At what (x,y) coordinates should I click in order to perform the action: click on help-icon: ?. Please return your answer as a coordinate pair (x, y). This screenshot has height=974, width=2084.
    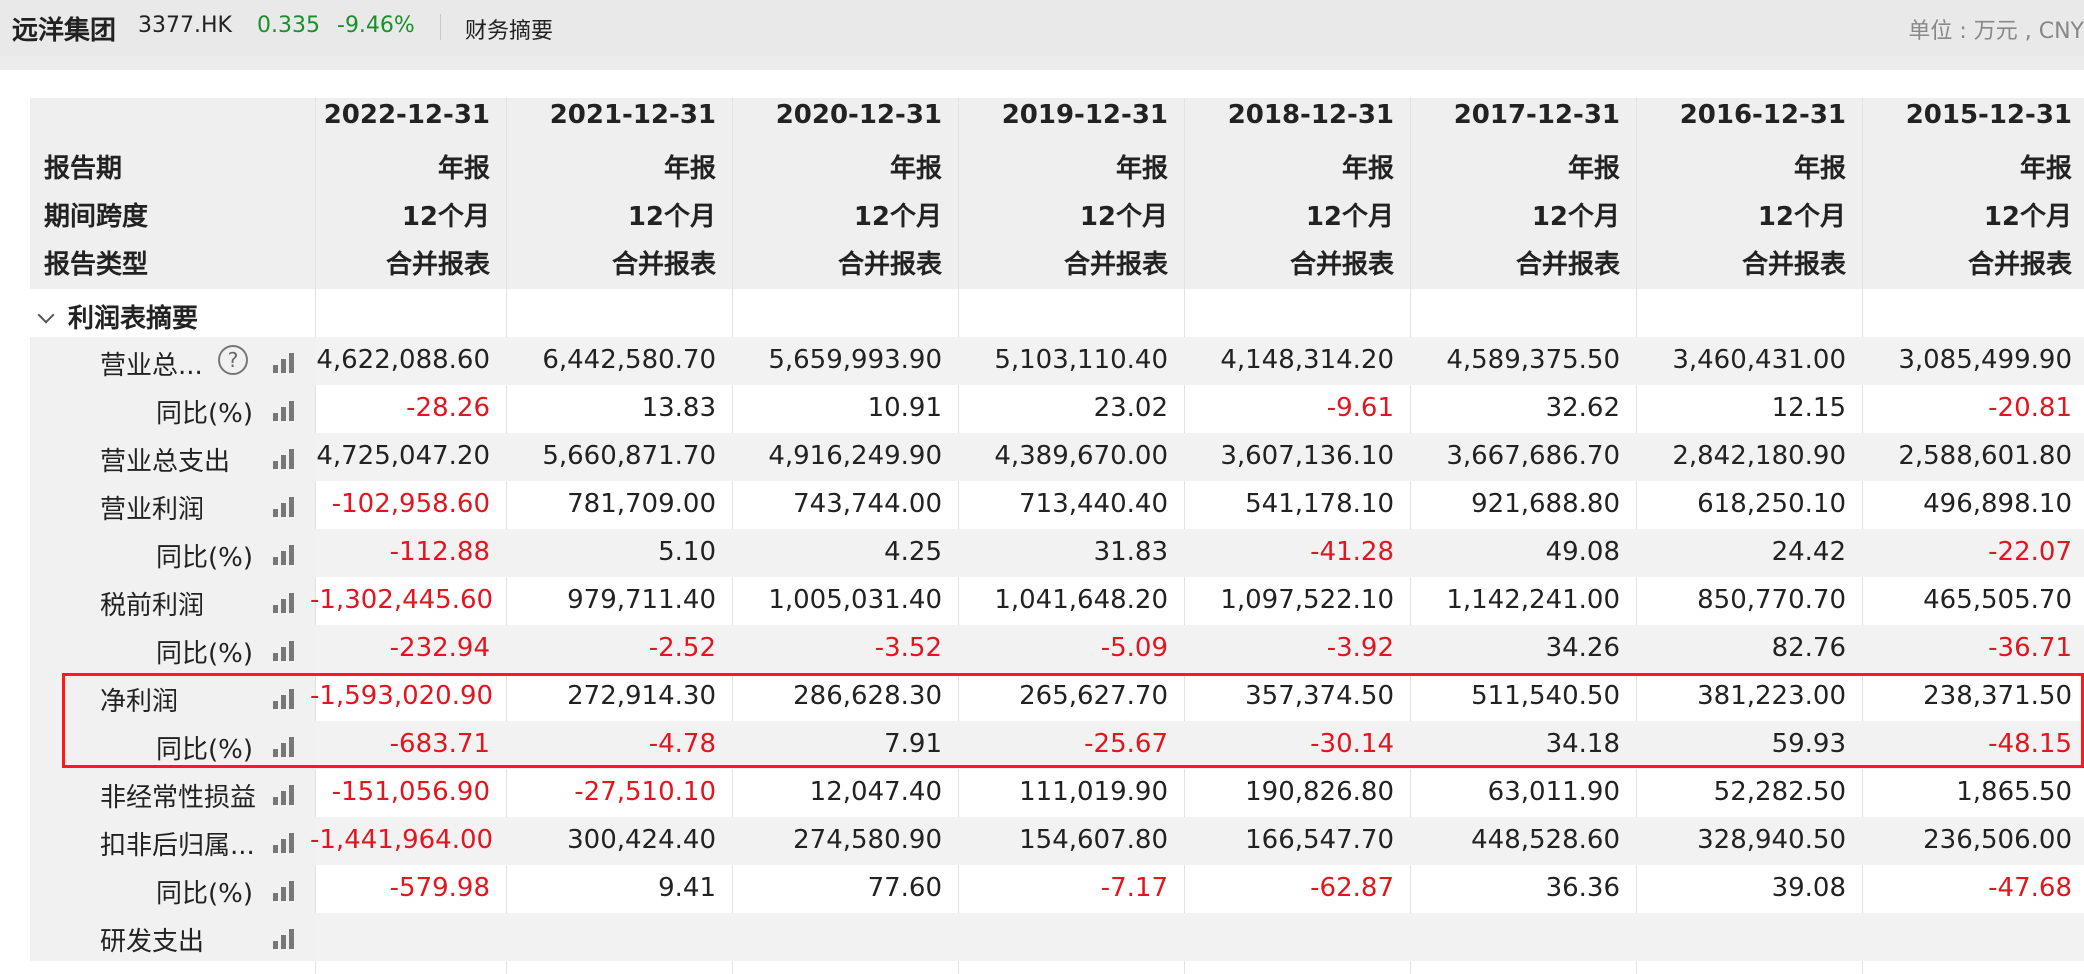
    Looking at the image, I should click on (233, 360).